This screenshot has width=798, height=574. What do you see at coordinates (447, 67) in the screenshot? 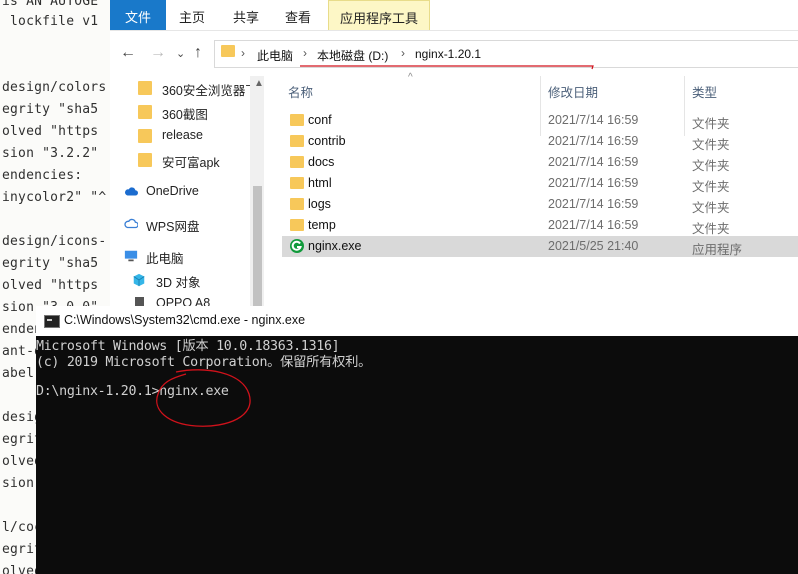
I see `annotation-underline` at bounding box center [447, 67].